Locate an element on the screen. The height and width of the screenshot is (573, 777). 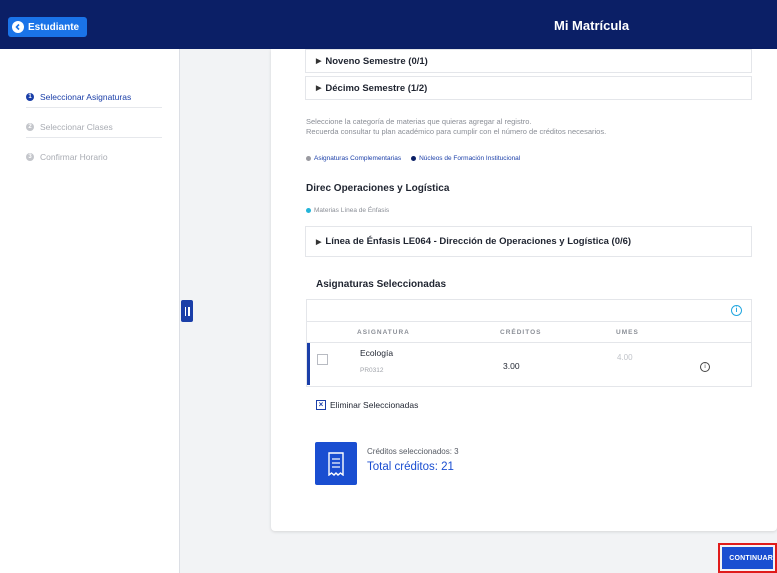
legend-complementarias: Asignaturas Complementarias is located at coordinates (353, 158).